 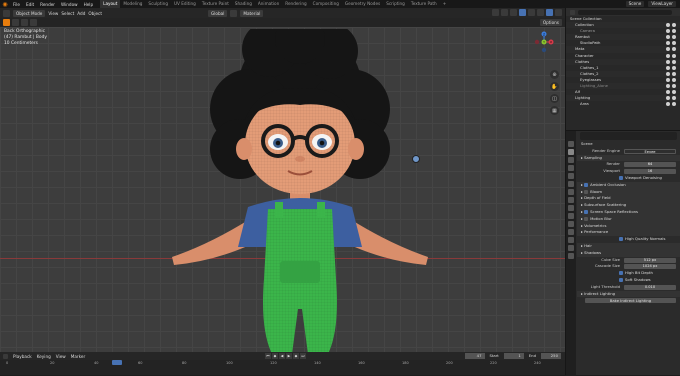 What do you see at coordinates (628, 239) in the screenshot?
I see `property-checkbox-row: High Quality Normals` at bounding box center [628, 239].